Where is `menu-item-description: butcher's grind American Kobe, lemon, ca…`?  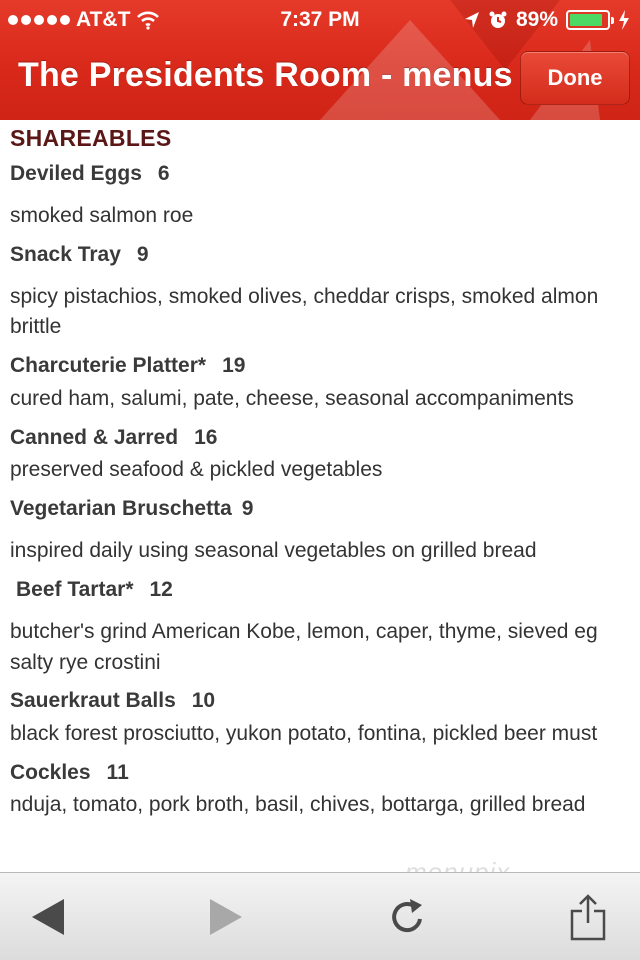
menu-item-description: butcher's grind American Kobe, lemon, ca… is located at coordinates (304, 631).